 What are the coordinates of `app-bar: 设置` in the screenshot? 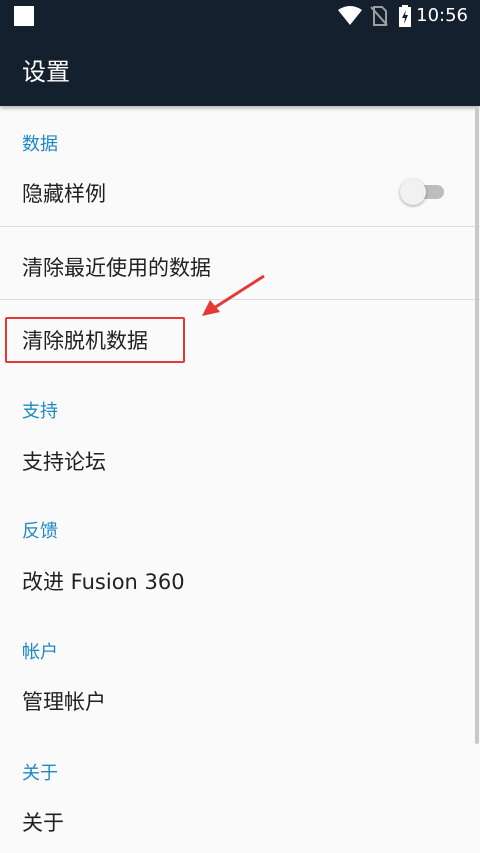 It's located at (240, 69).